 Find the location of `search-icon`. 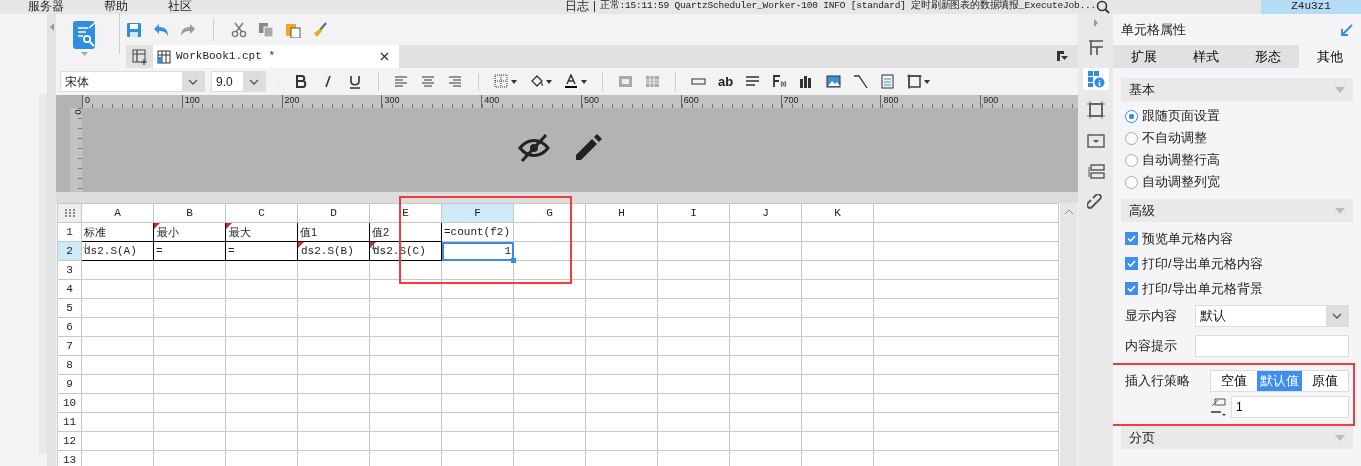

search-icon is located at coordinates (1102, 7).